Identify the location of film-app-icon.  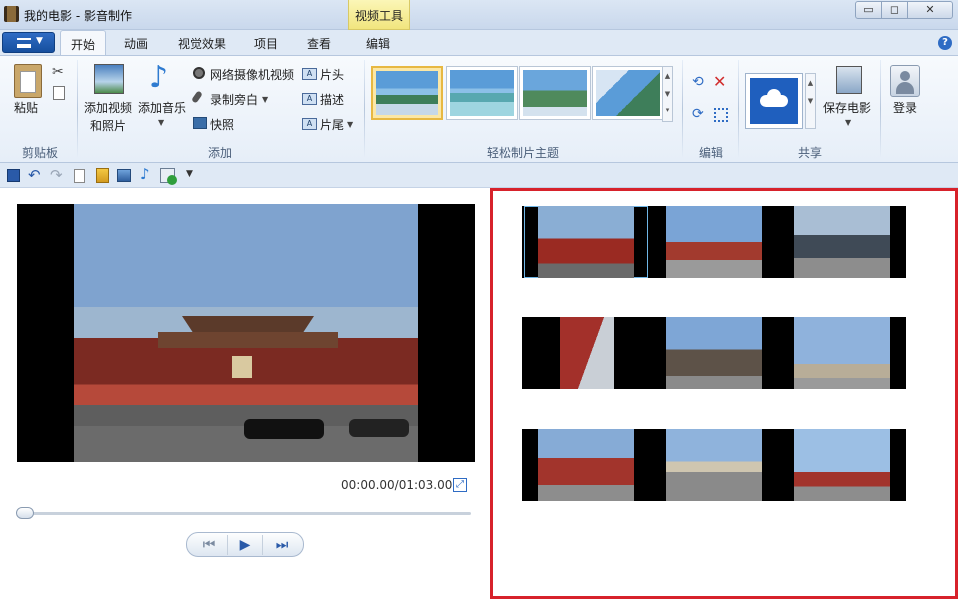
(11, 14).